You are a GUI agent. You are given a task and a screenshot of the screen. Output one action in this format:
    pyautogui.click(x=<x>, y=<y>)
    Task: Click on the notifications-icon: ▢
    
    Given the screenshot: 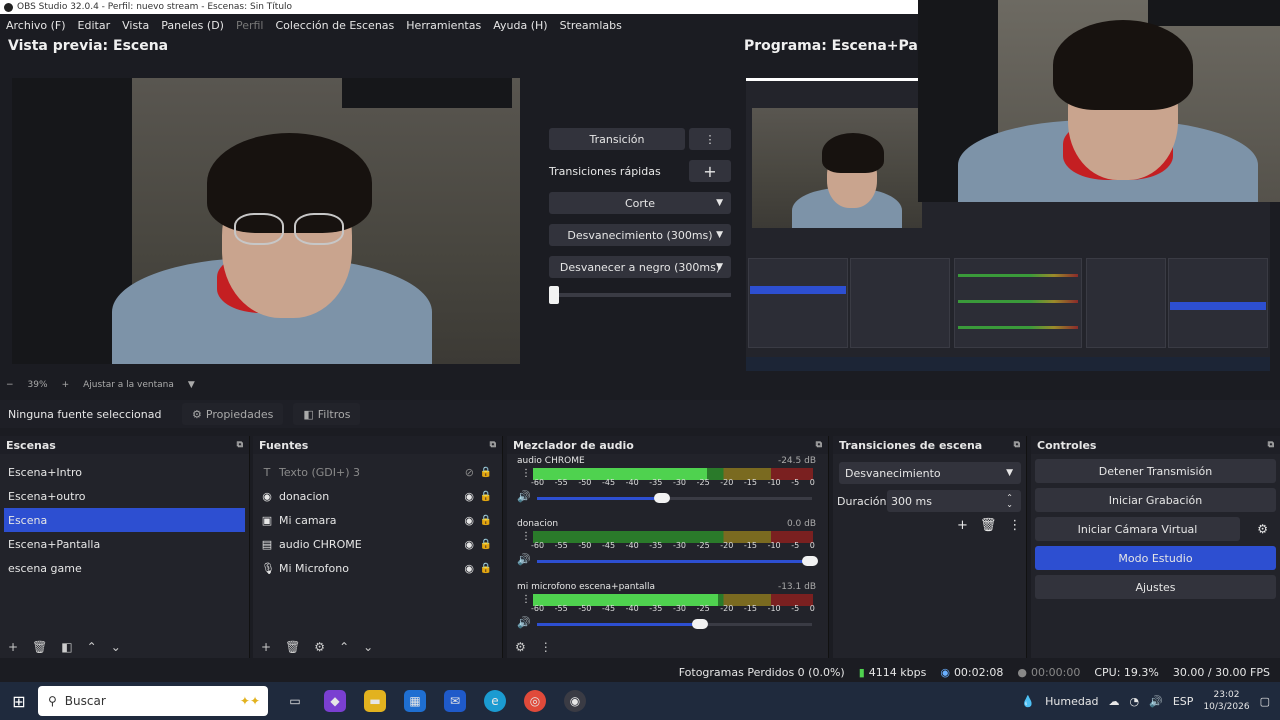 What is the action you would take?
    pyautogui.click(x=1265, y=701)
    